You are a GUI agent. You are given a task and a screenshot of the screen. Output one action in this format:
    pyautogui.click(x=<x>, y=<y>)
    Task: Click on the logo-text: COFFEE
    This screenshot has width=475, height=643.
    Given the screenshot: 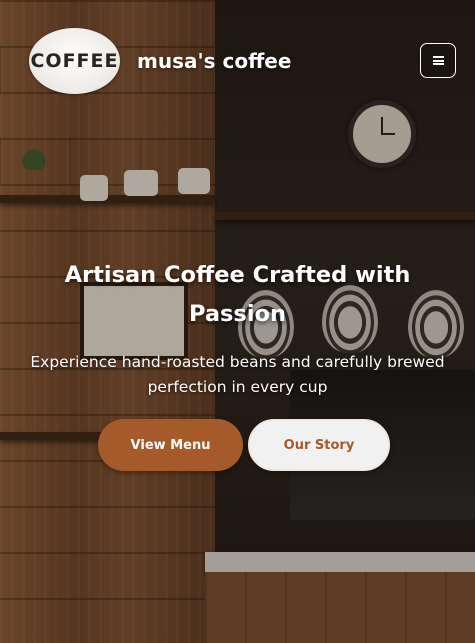 What is the action you would take?
    pyautogui.click(x=74, y=61)
    